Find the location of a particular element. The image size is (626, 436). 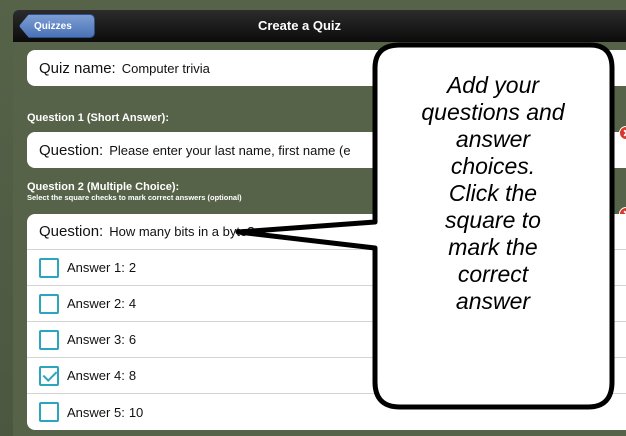

answer-2-label: Answer 2: is located at coordinates (96, 303).